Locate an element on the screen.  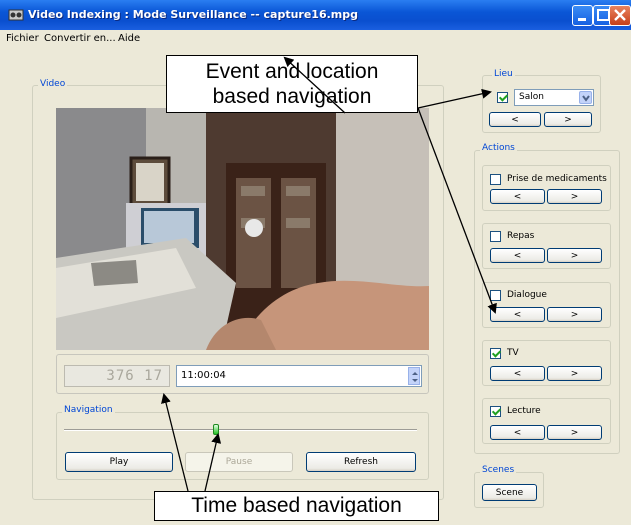
arrow-to-actions is located at coordinates (457, 210).